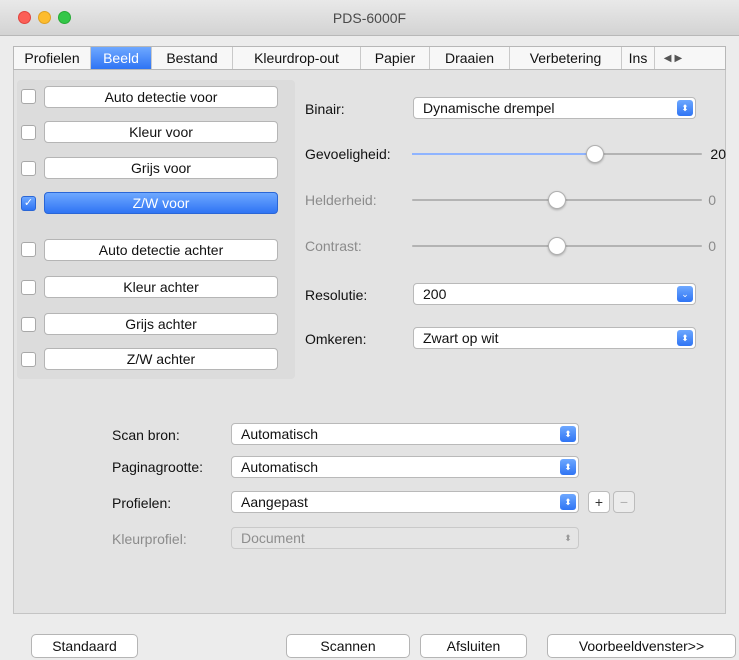 This screenshot has height=660, width=739. Describe the element at coordinates (668, 58) in the screenshot. I see `scroll-left-icon: ◀` at that location.